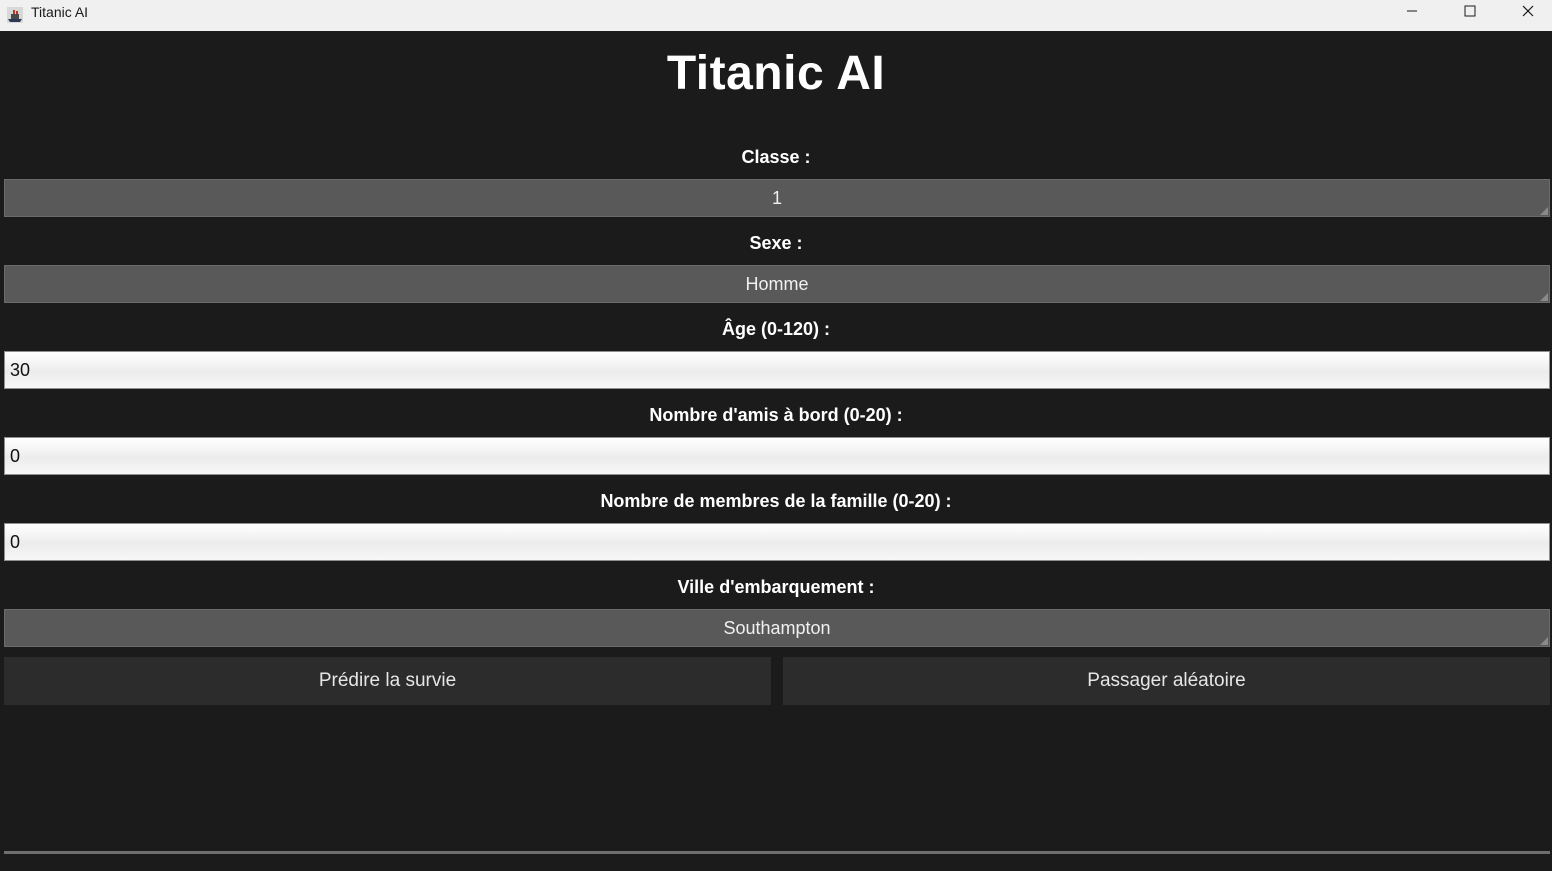 This screenshot has width=1552, height=871. Describe the element at coordinates (387, 681) in the screenshot. I see `predict-button: Prédire la survie` at that location.